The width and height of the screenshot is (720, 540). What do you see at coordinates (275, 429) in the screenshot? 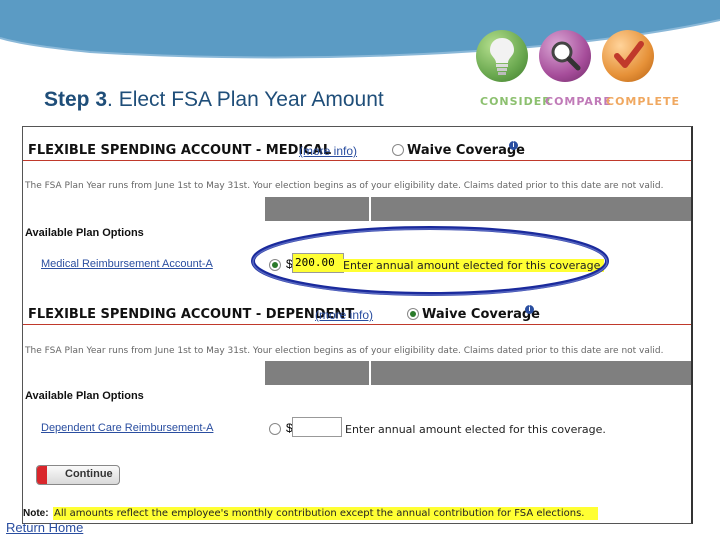
I see `dependent-plan-radio` at bounding box center [275, 429].